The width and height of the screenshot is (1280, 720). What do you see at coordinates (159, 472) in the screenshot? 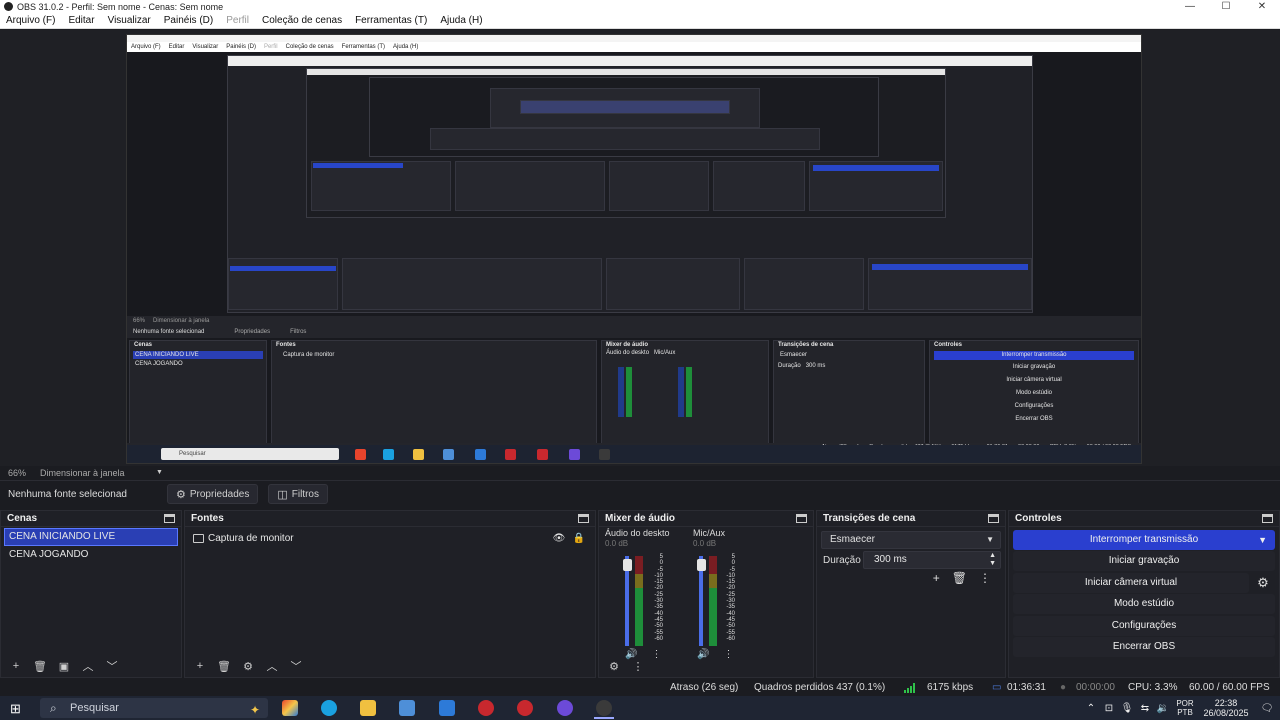
I see `zoom-dropdown-icon: ▼` at bounding box center [159, 472].